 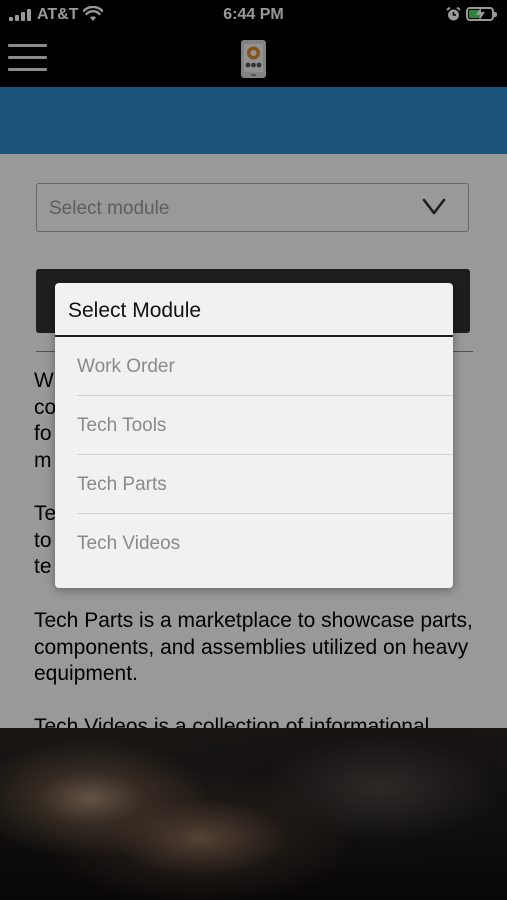 I want to click on option-tech-tools: Tech Tools, so click(x=265, y=425).